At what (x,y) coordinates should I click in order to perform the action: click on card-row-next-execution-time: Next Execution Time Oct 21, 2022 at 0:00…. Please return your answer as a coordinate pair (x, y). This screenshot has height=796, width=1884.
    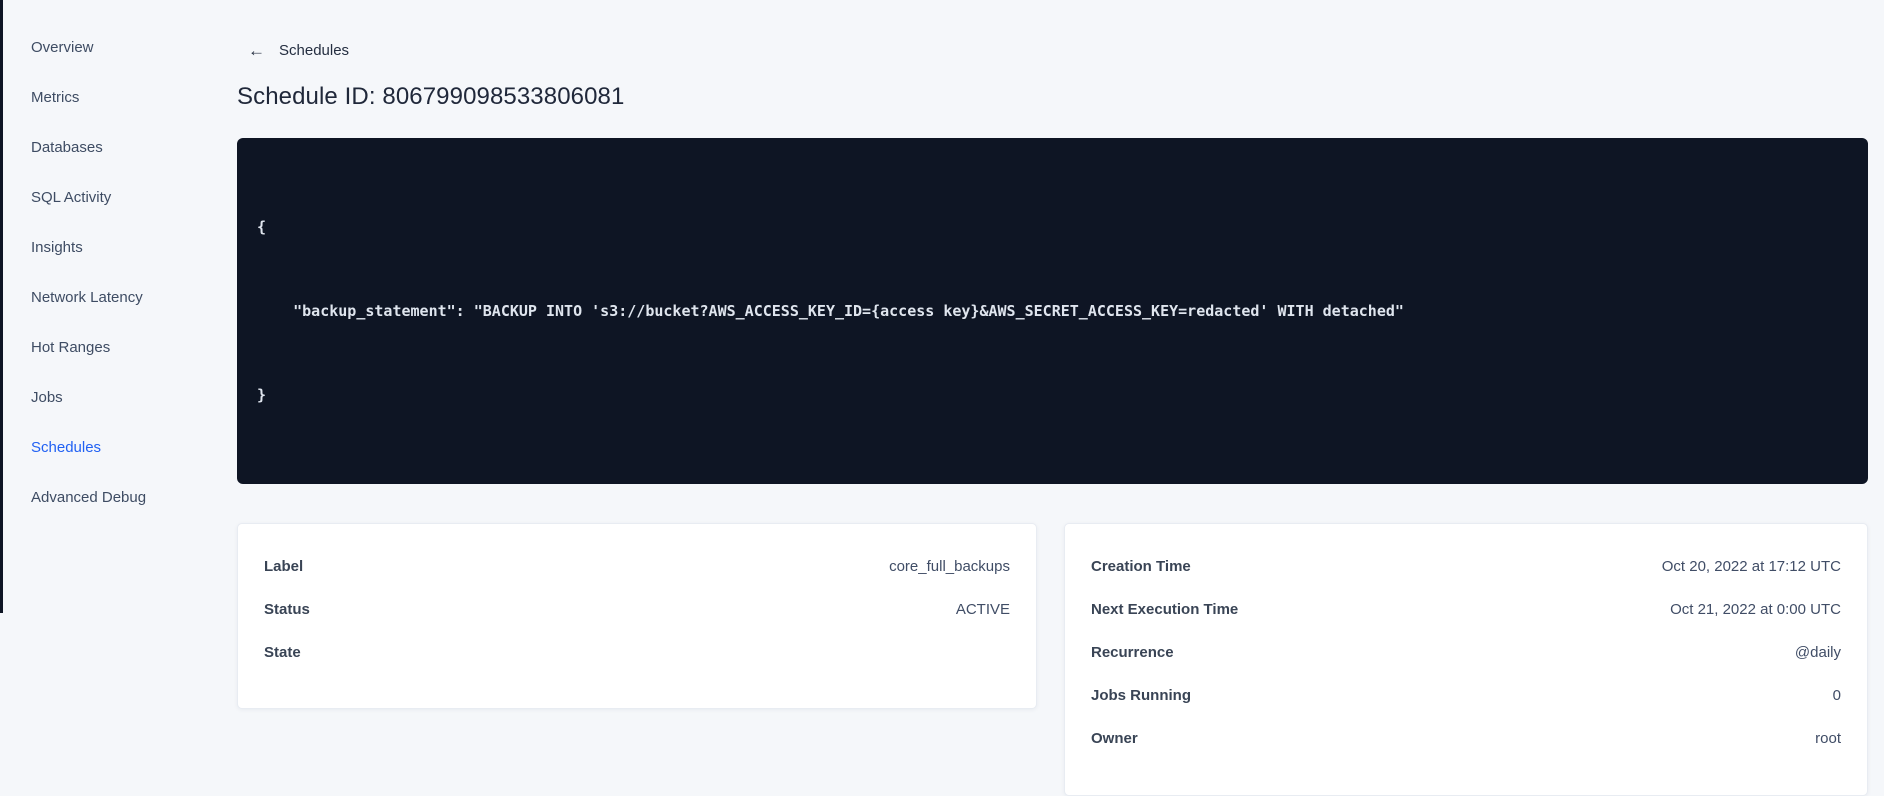
    Looking at the image, I should click on (1466, 609).